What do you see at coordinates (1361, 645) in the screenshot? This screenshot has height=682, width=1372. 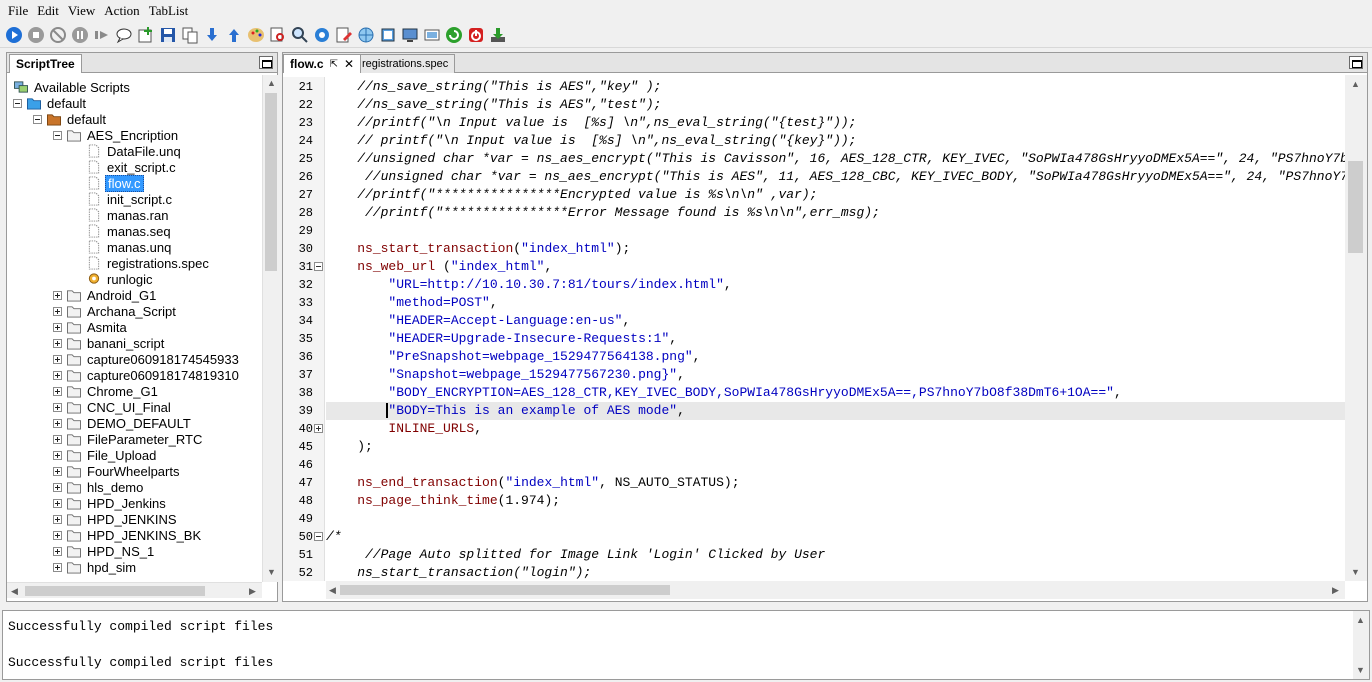 I see `console-vertical-scrollbar: ▲ ▼` at bounding box center [1361, 645].